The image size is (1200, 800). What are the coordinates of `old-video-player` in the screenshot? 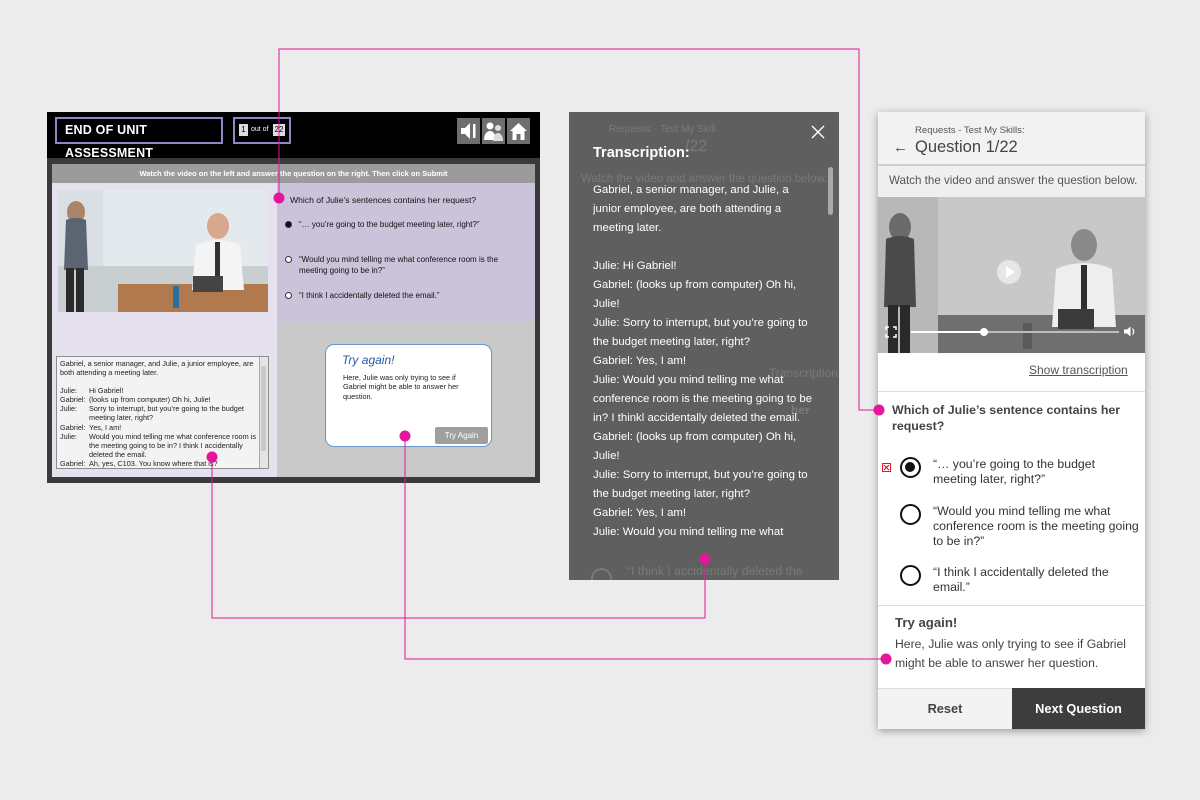 It's located at (163, 251).